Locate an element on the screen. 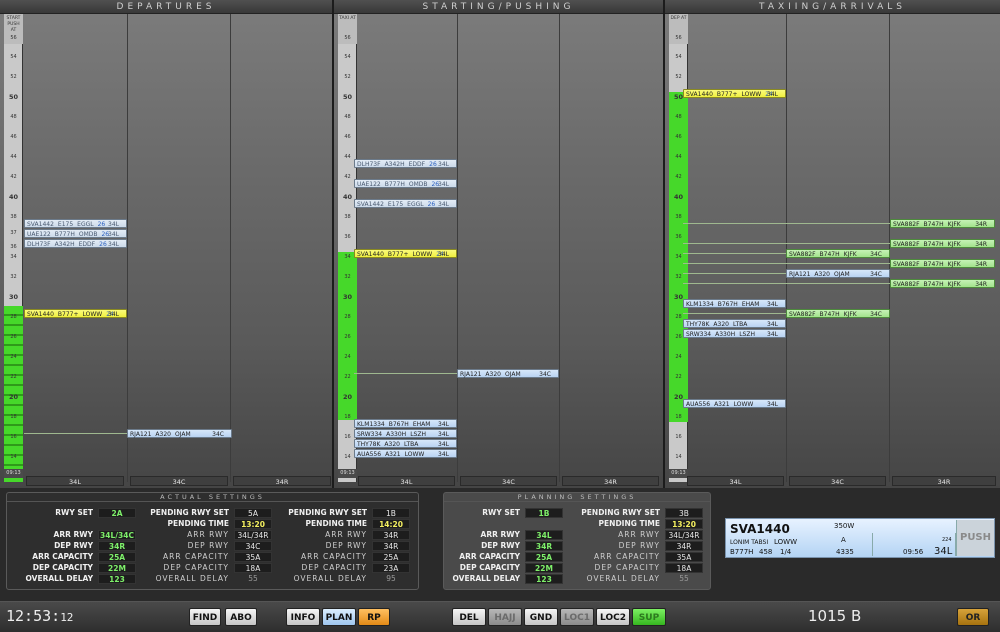 This screenshot has width=1000, height=632. del-button: DEL is located at coordinates (469, 617).